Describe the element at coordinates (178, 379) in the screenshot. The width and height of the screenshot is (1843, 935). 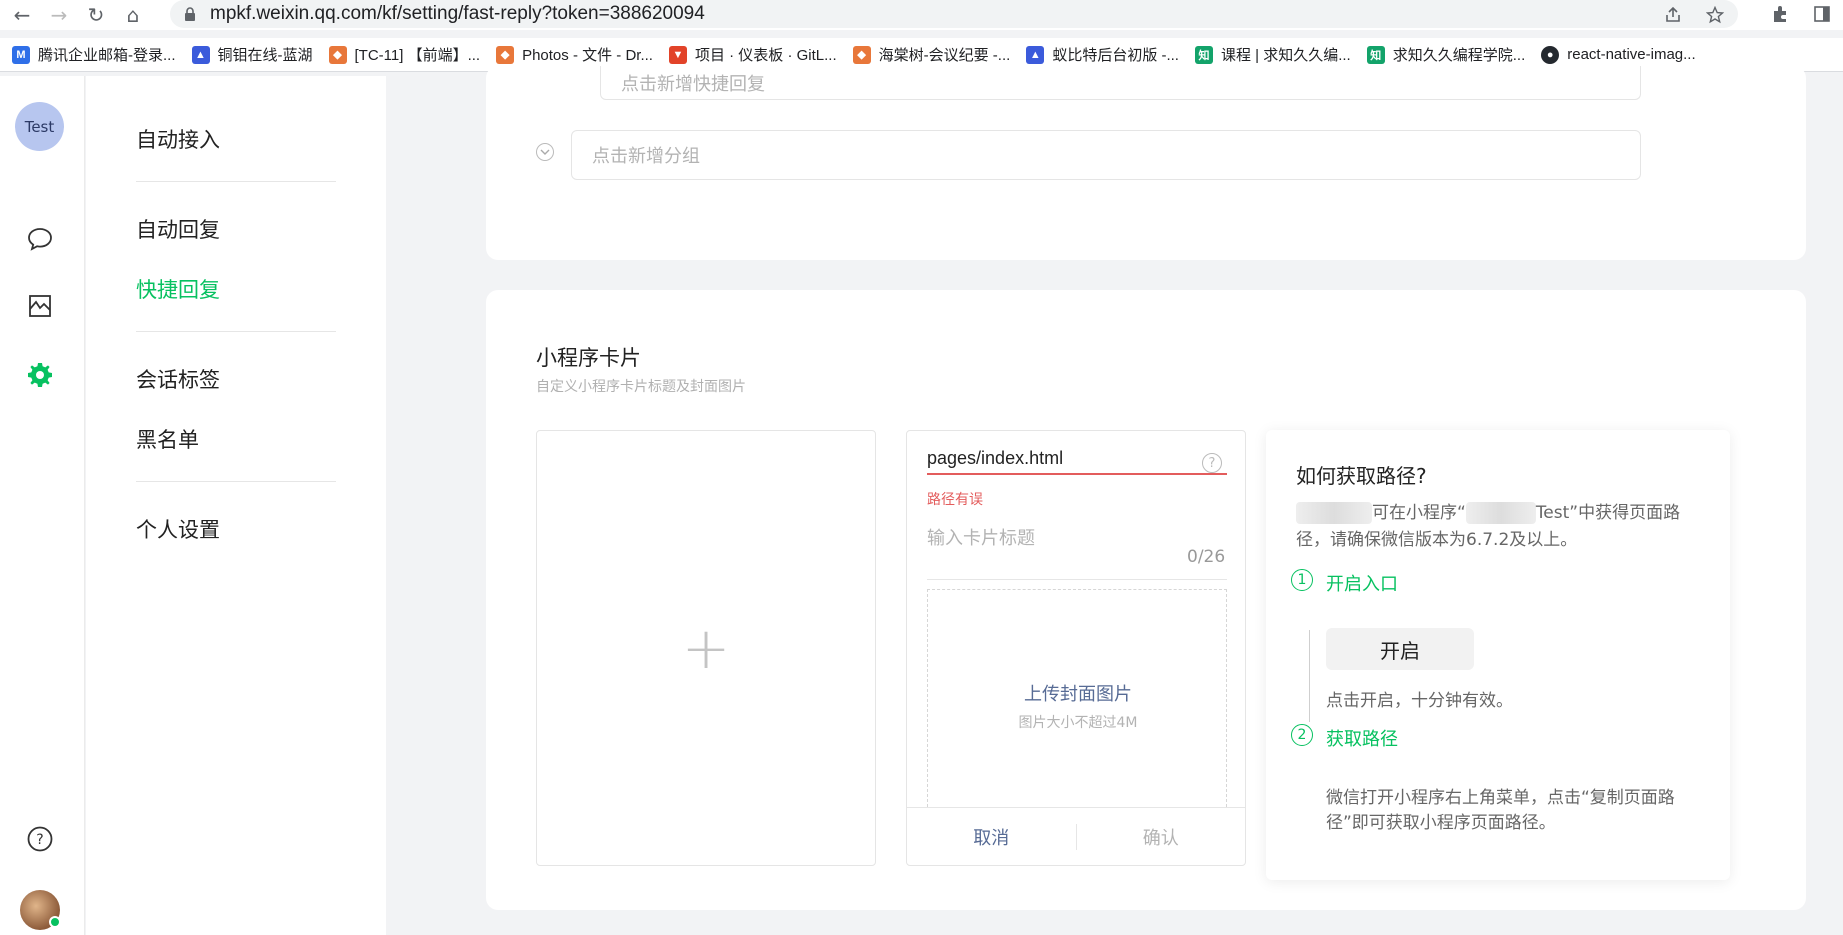
I see `menu-session-tags: 会话标签` at that location.